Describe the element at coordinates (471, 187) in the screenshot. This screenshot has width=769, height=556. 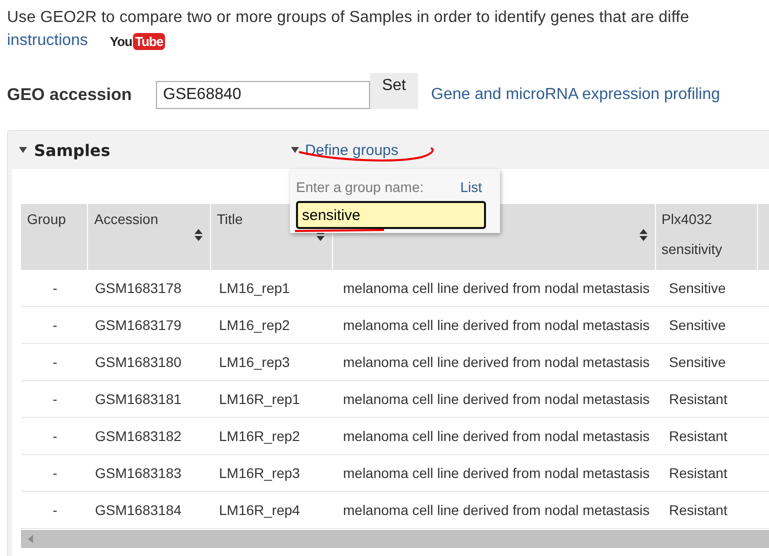
I see `list-link: List` at that location.